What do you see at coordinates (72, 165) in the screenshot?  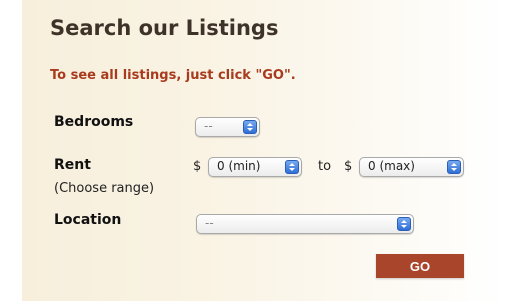 I see `rent-label: Rent` at bounding box center [72, 165].